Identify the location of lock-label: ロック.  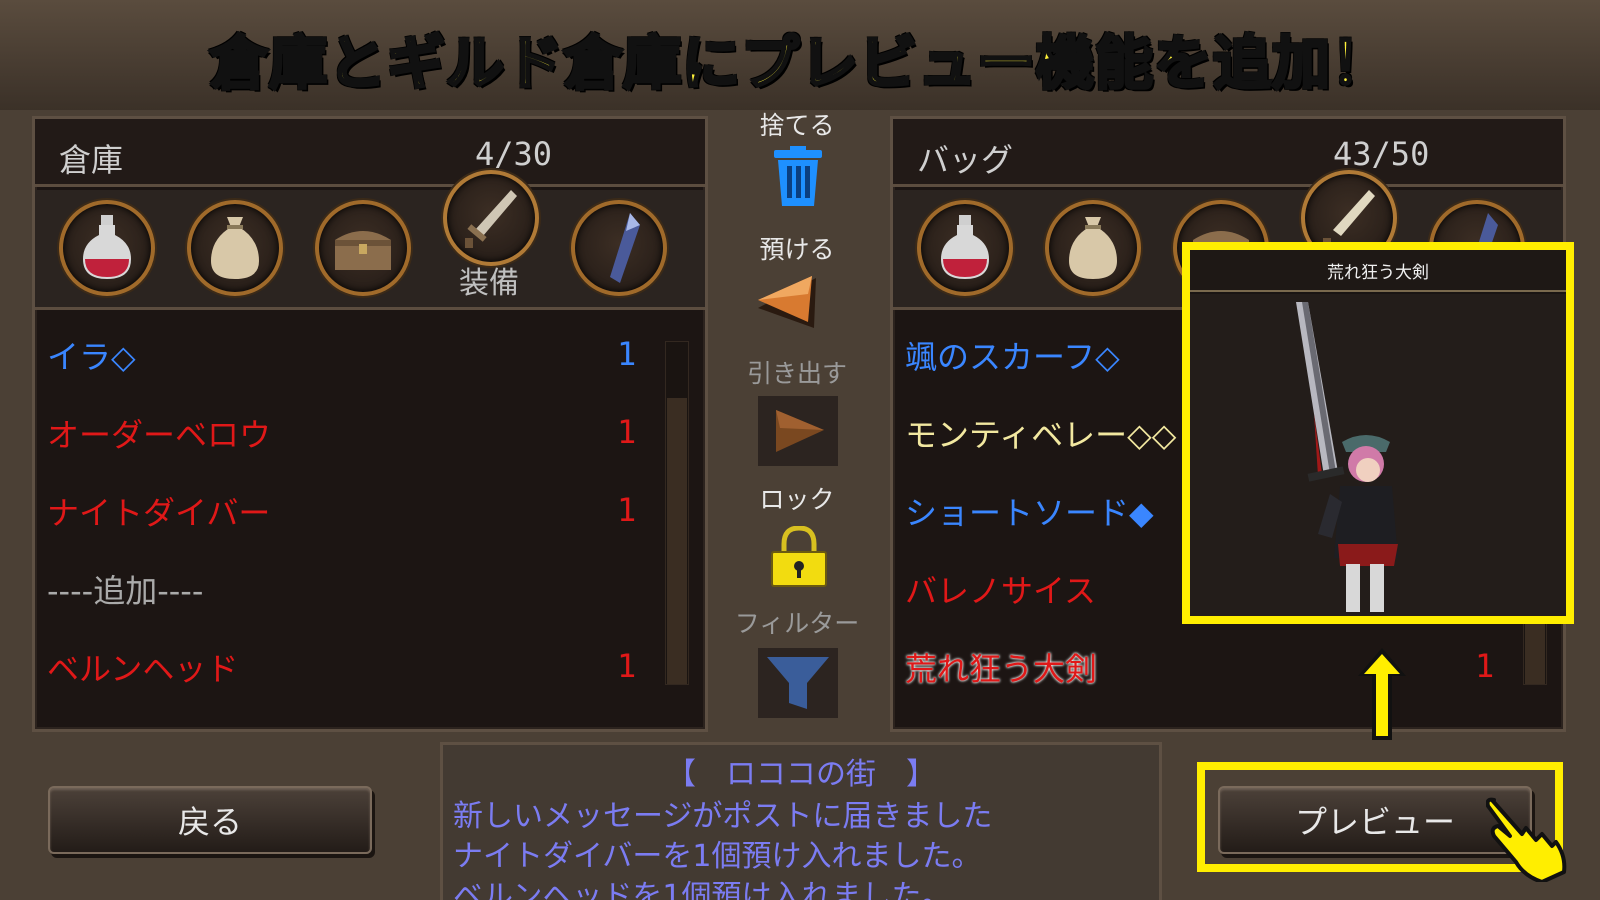
(797, 499).